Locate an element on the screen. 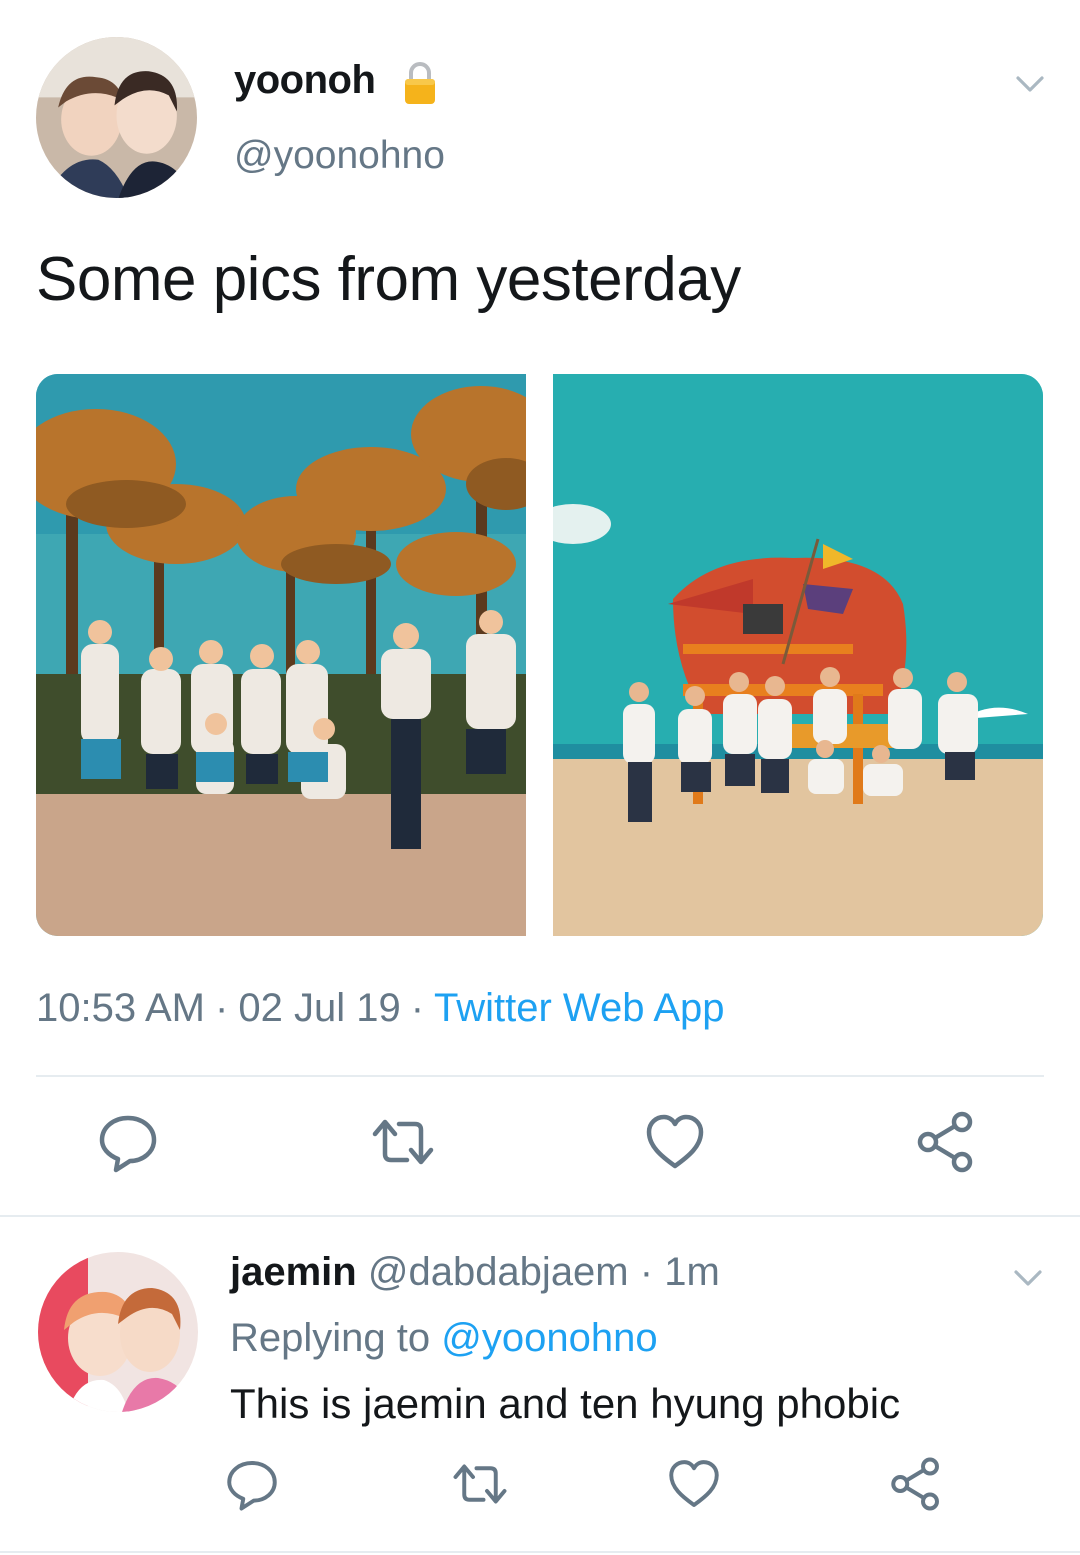 This screenshot has height=1555, width=1080. reply-text: This is jaemin and ten hyung phobic is located at coordinates (565, 1403).